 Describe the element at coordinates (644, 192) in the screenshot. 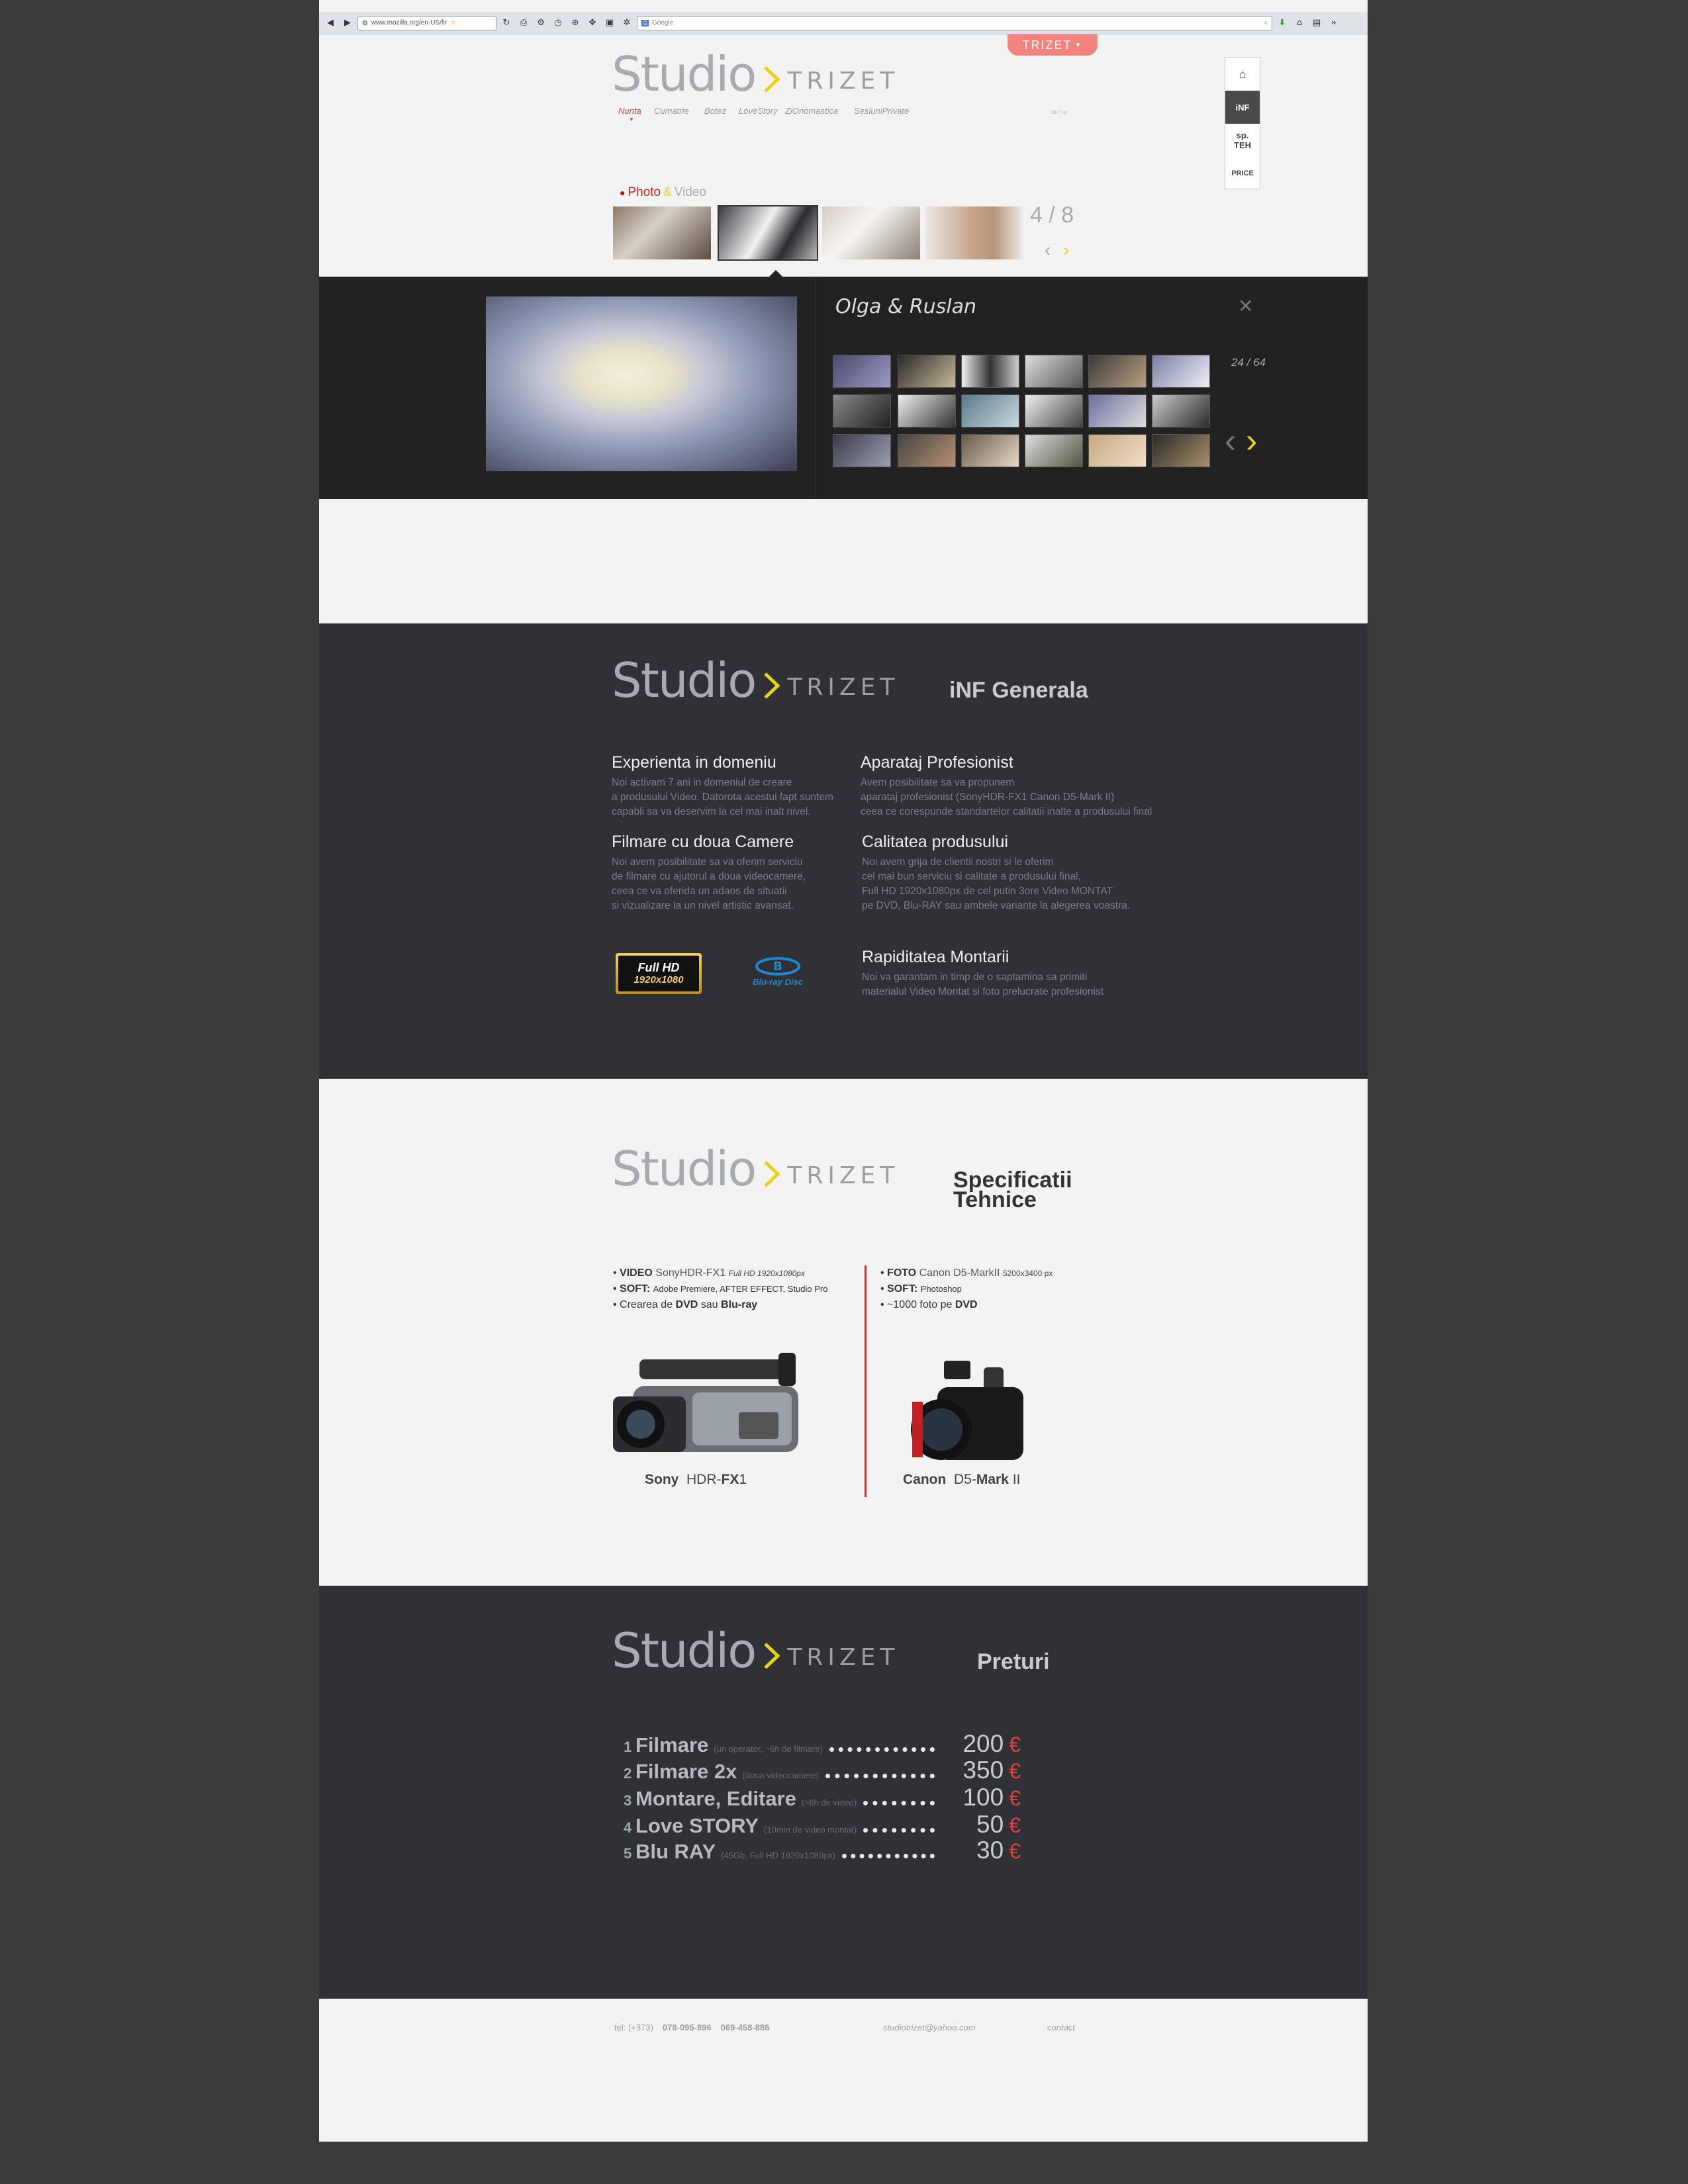

I see `tab-photo: Photo` at that location.